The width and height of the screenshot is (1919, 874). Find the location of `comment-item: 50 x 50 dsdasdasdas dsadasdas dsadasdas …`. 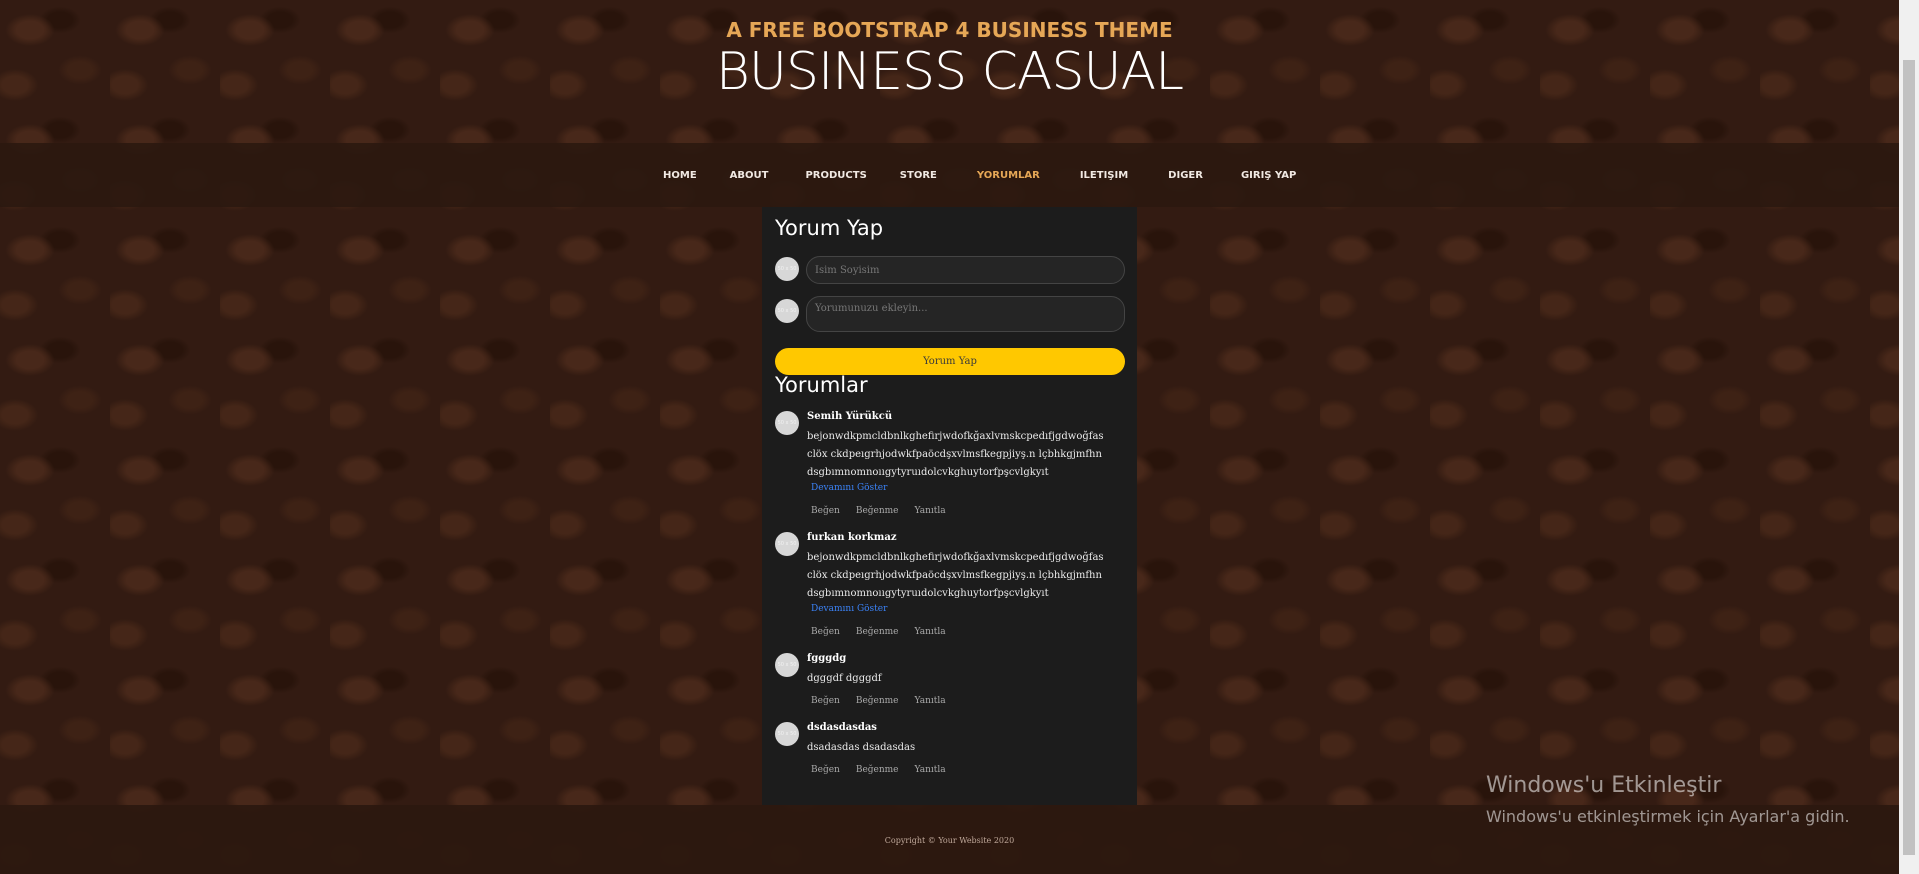

comment-item: 50 x 50 dsdasdasdas dsadasdas dsadasdas … is located at coordinates (950, 752).